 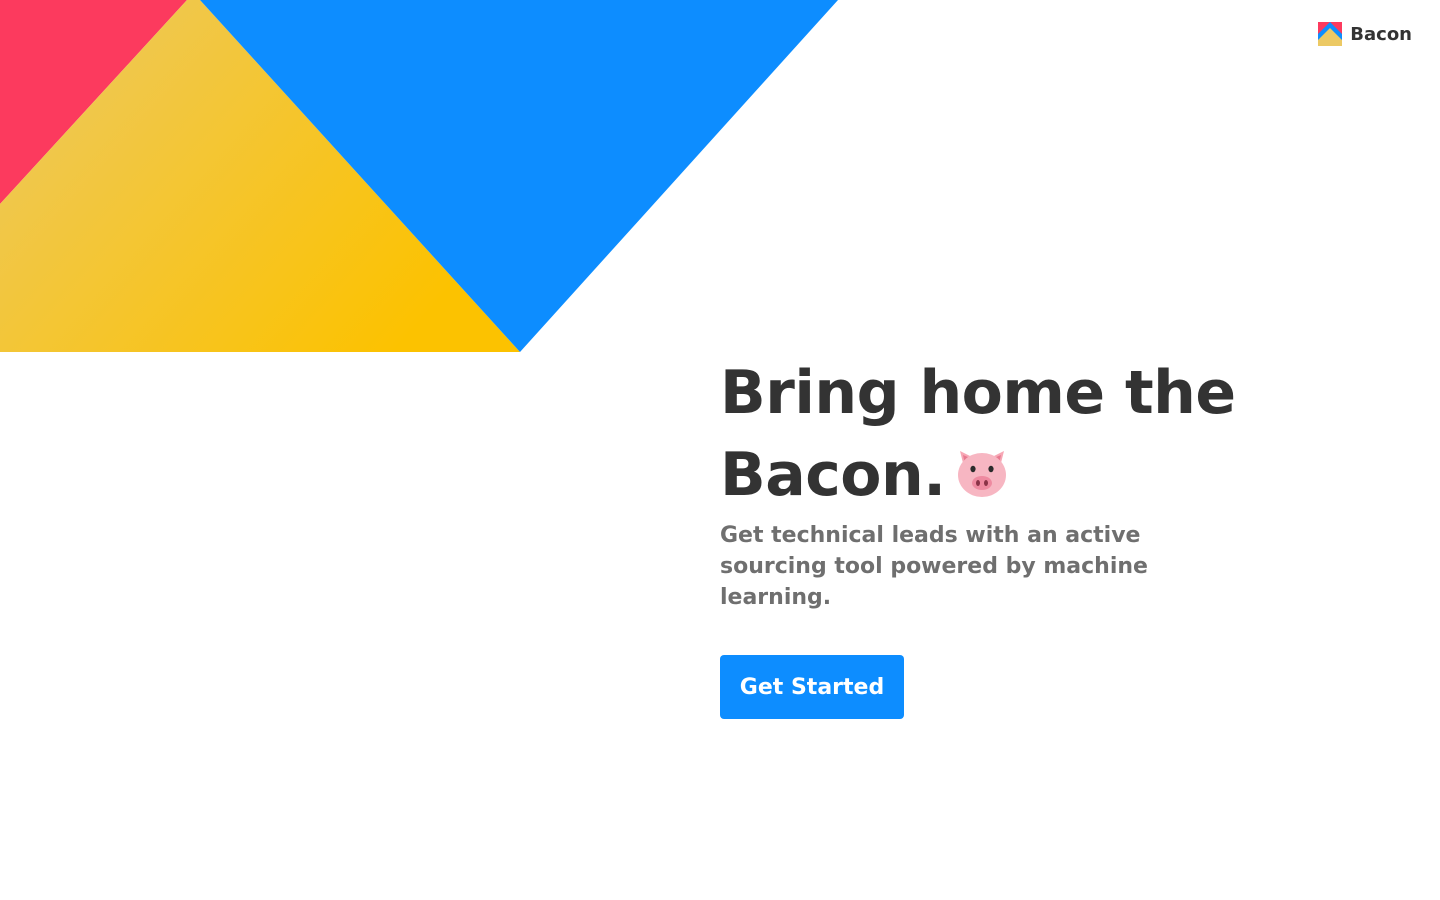 What do you see at coordinates (1381, 34) in the screenshot?
I see `brand-name: Bacon` at bounding box center [1381, 34].